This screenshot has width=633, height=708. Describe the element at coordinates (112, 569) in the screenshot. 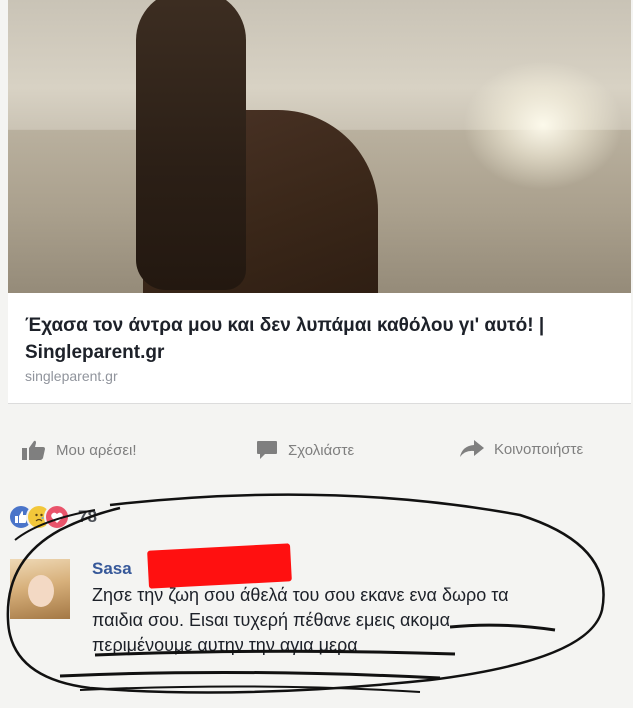

I see `comment-author: Sasa` at that location.